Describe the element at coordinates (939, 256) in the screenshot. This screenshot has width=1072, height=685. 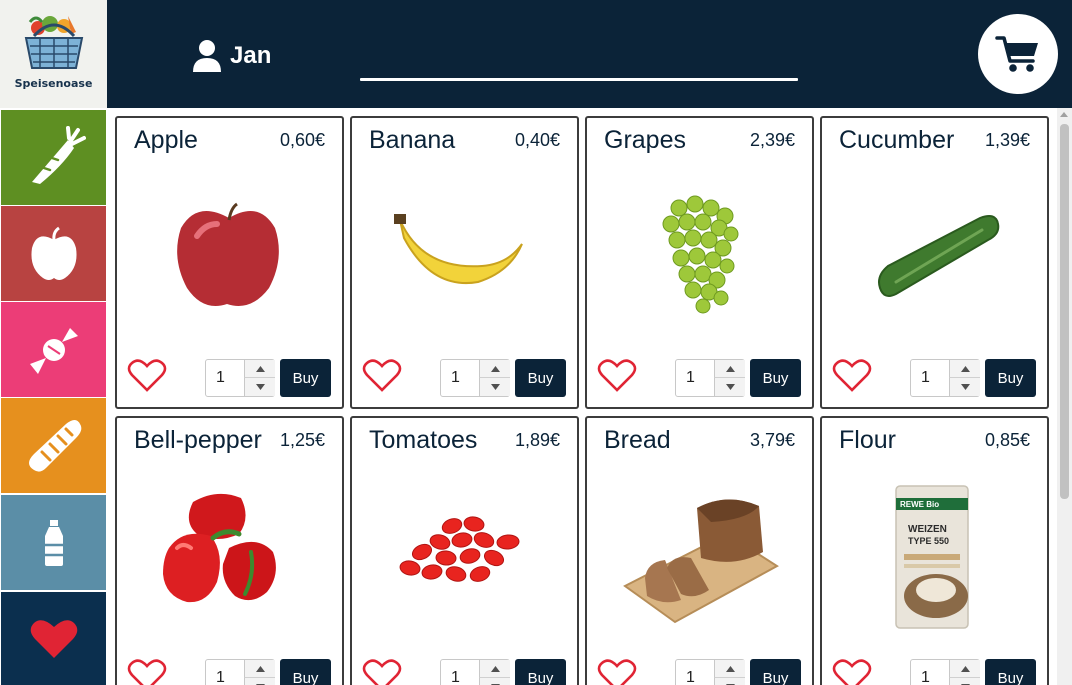
I see `cucumber-image` at that location.